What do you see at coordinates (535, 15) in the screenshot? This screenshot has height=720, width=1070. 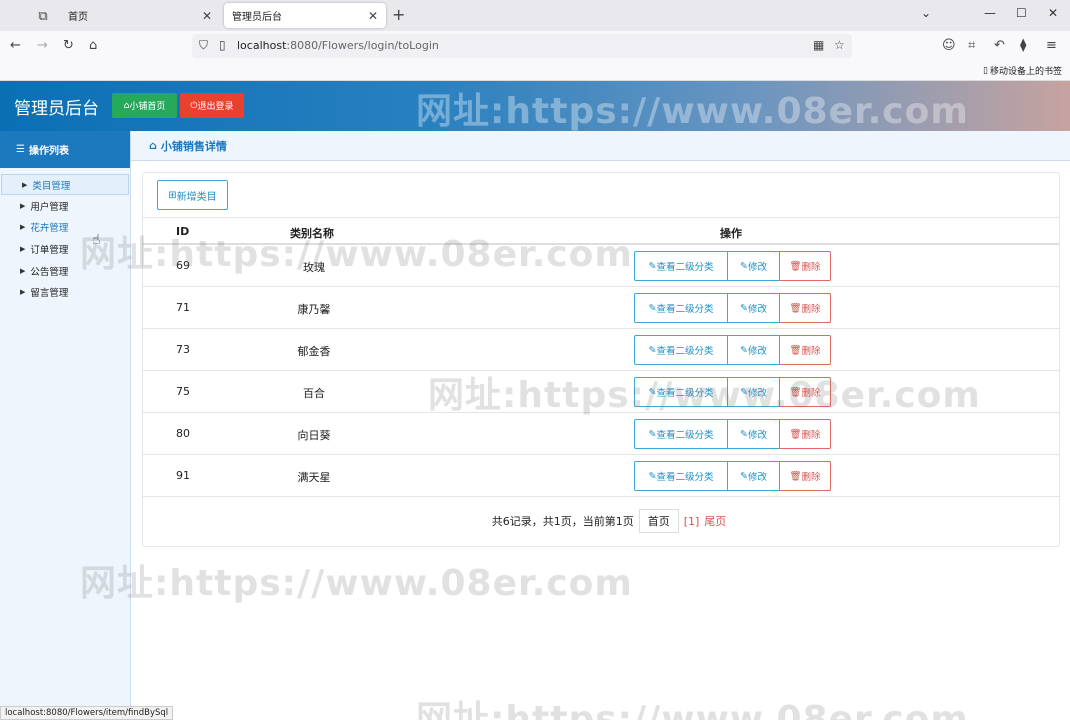 I see `browser-tab-bar: ⧉ 首页 ✕ 管理员后台 ✕ + ⌄ — ☐ ✕` at bounding box center [535, 15].